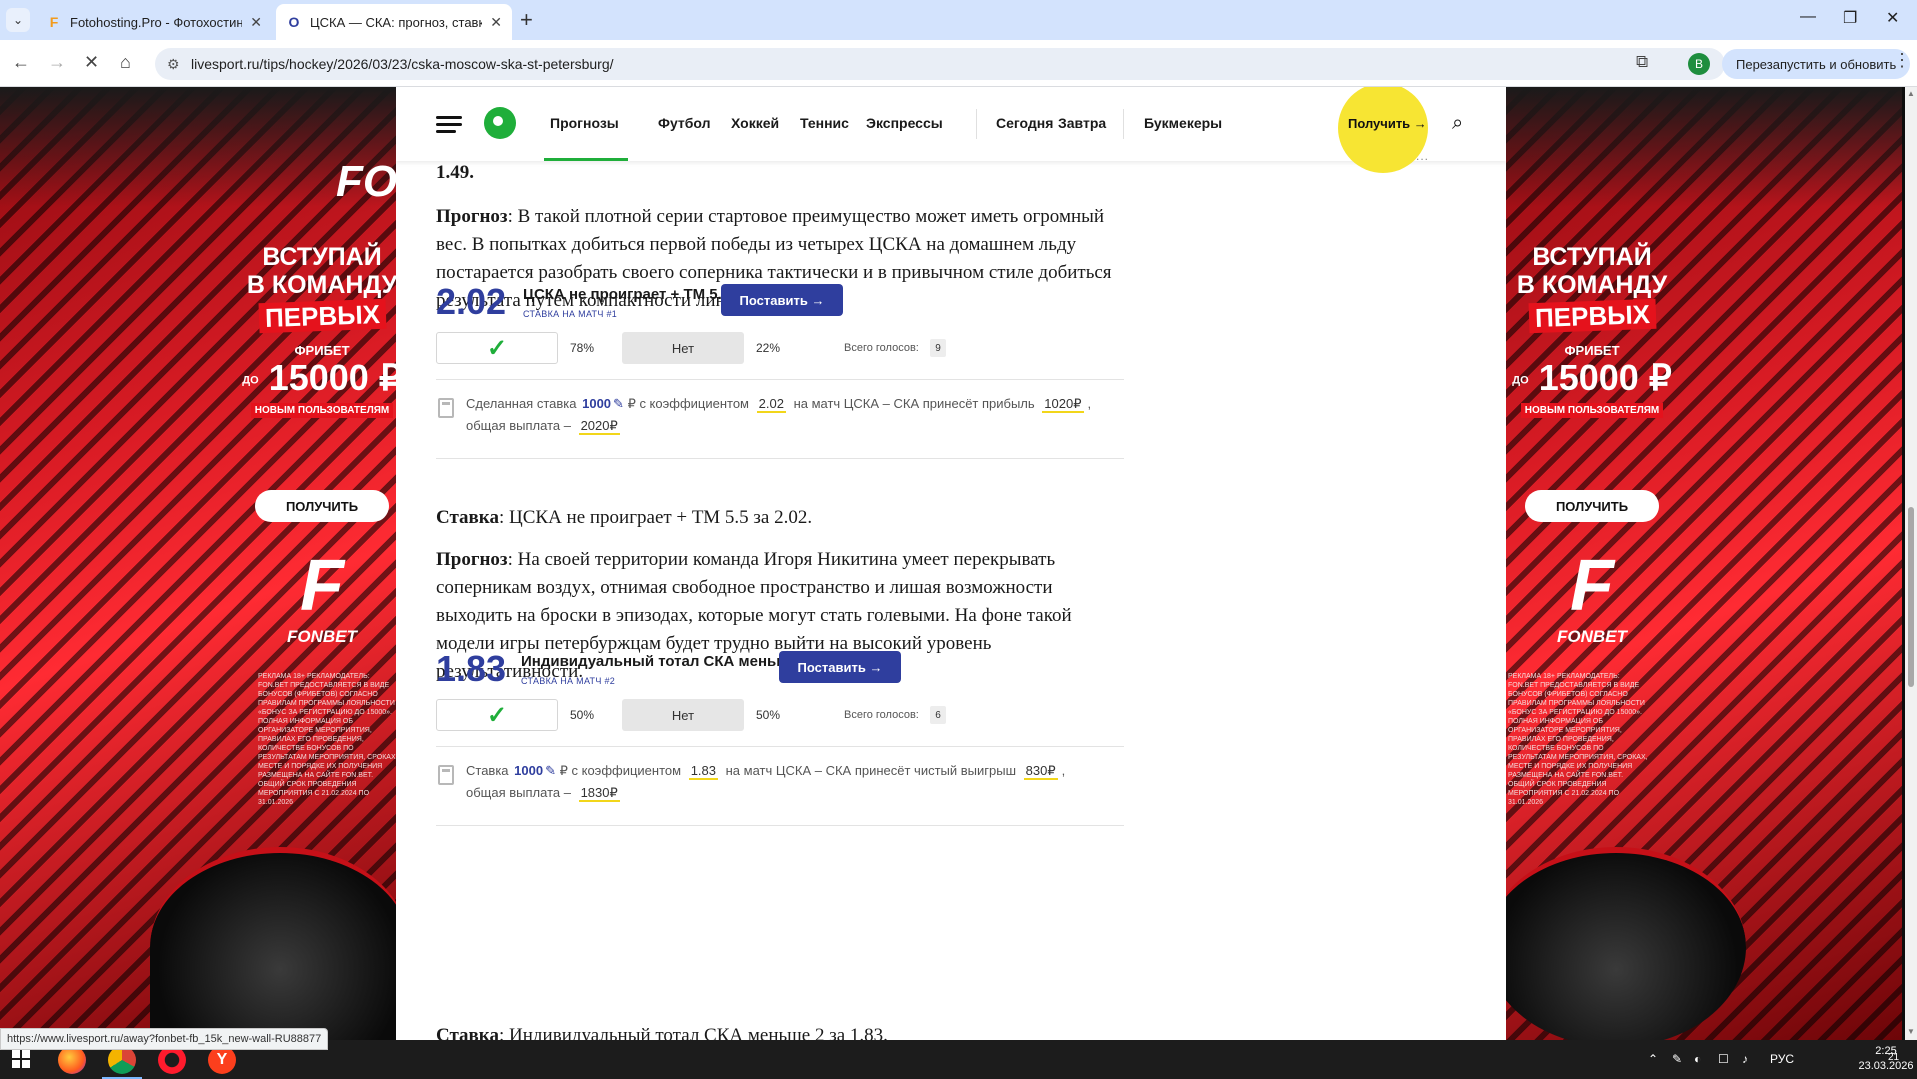 The height and width of the screenshot is (1079, 1917). Describe the element at coordinates (1808, 17) in the screenshot. I see `minimize-icon: —` at that location.